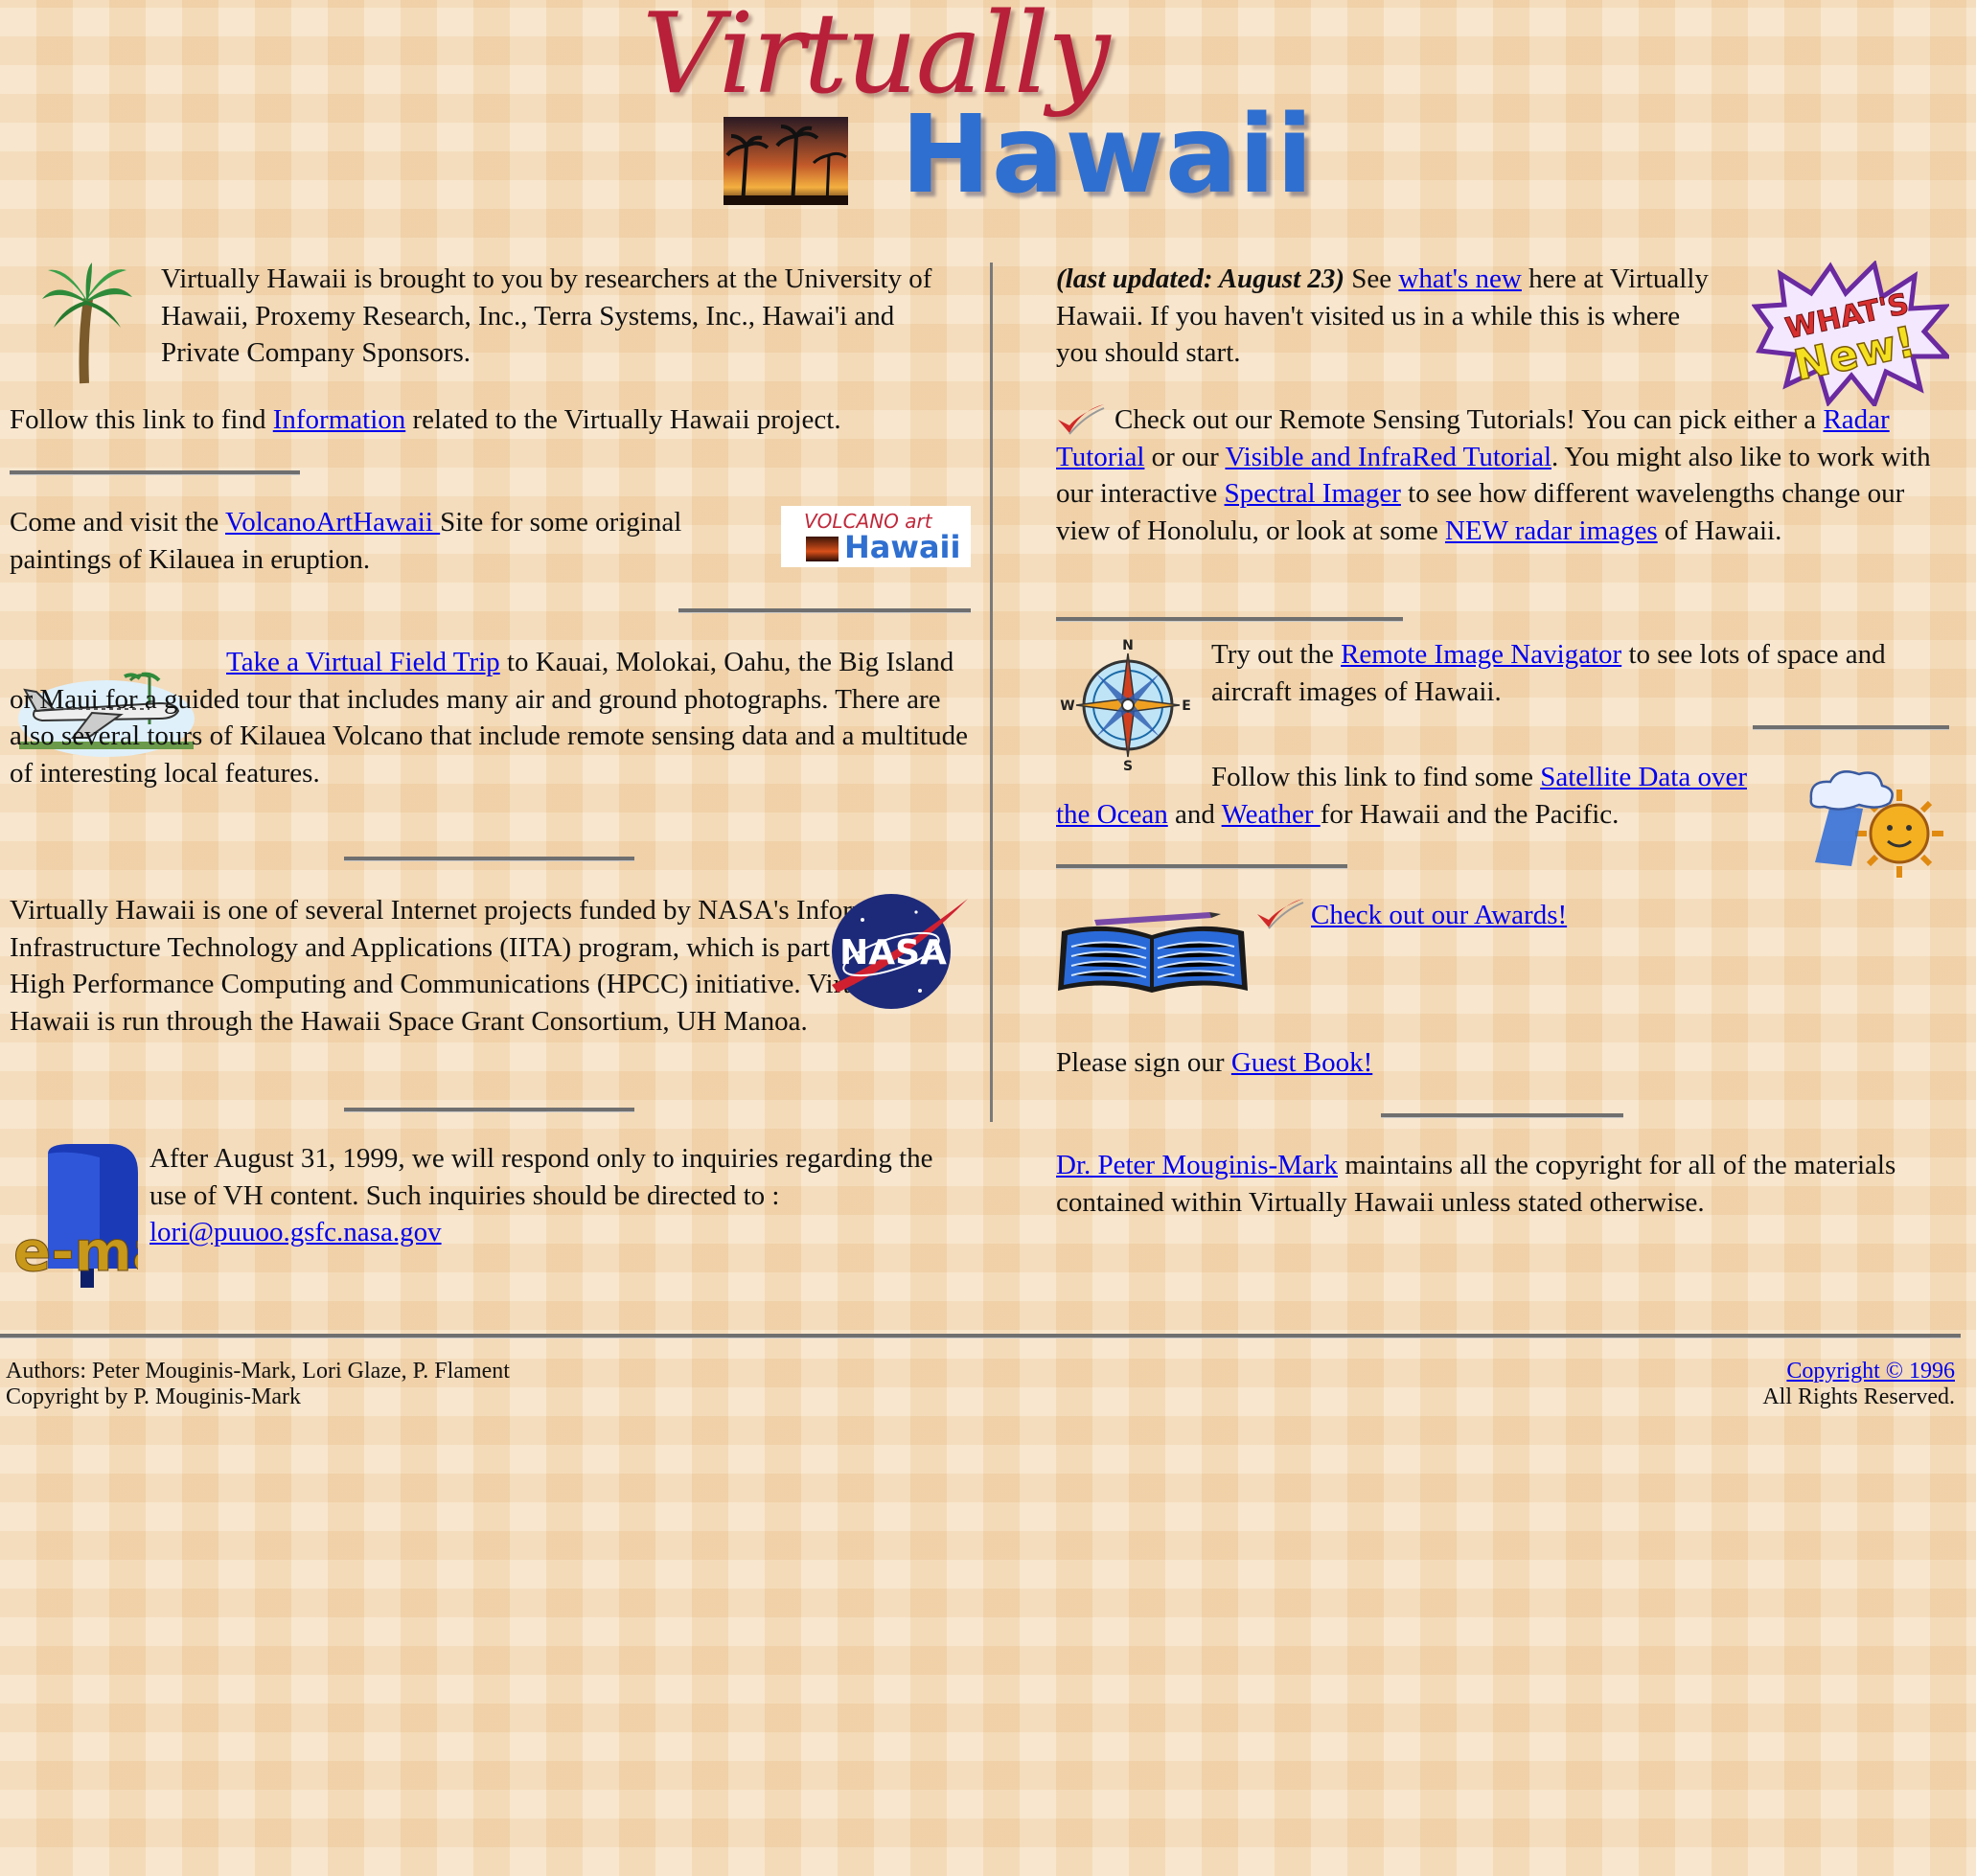 The width and height of the screenshot is (1976, 1876). What do you see at coordinates (1108, 155) in the screenshot?
I see `logo-word-hawaii: Hawaii` at bounding box center [1108, 155].